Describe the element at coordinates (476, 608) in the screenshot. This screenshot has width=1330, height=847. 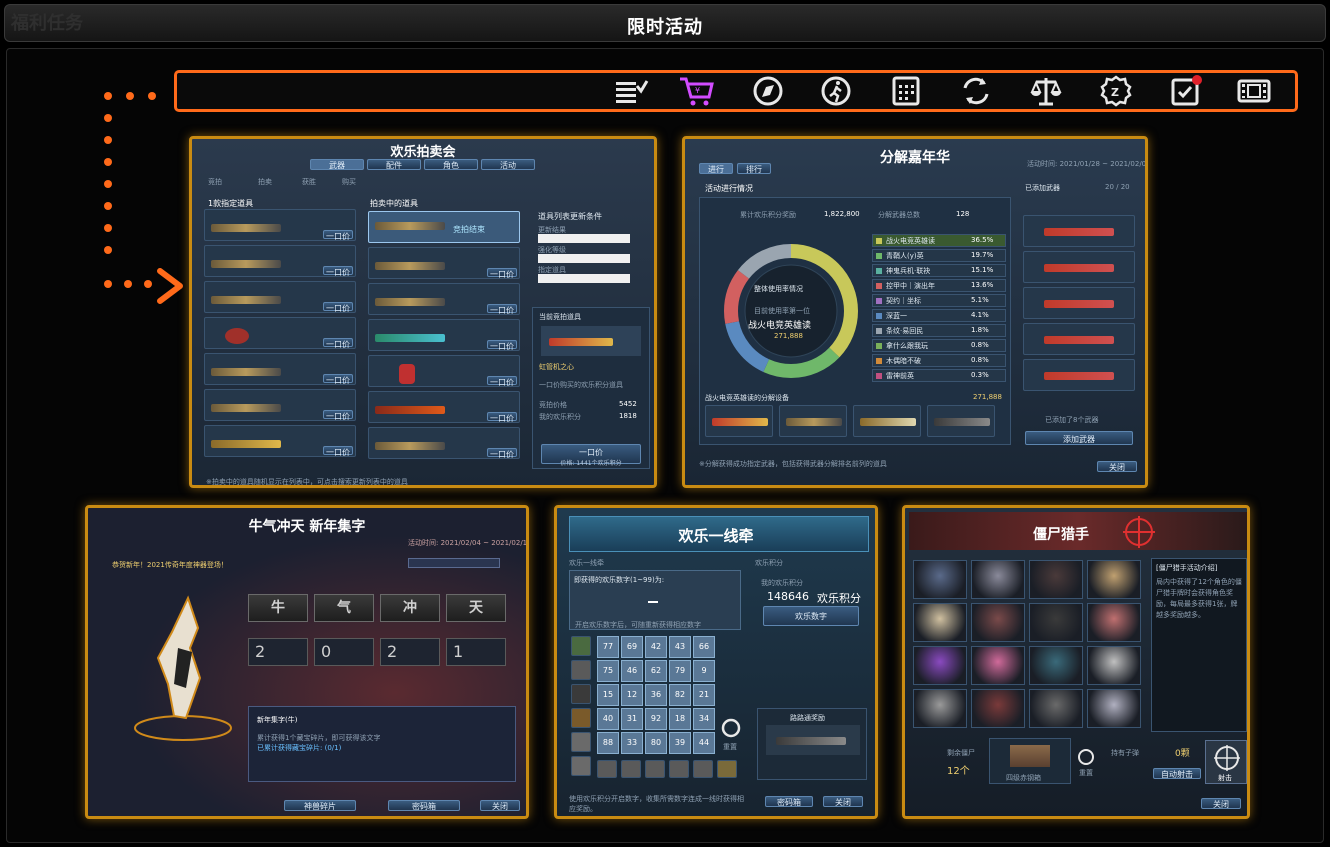
I see `char-tile: 天` at that location.